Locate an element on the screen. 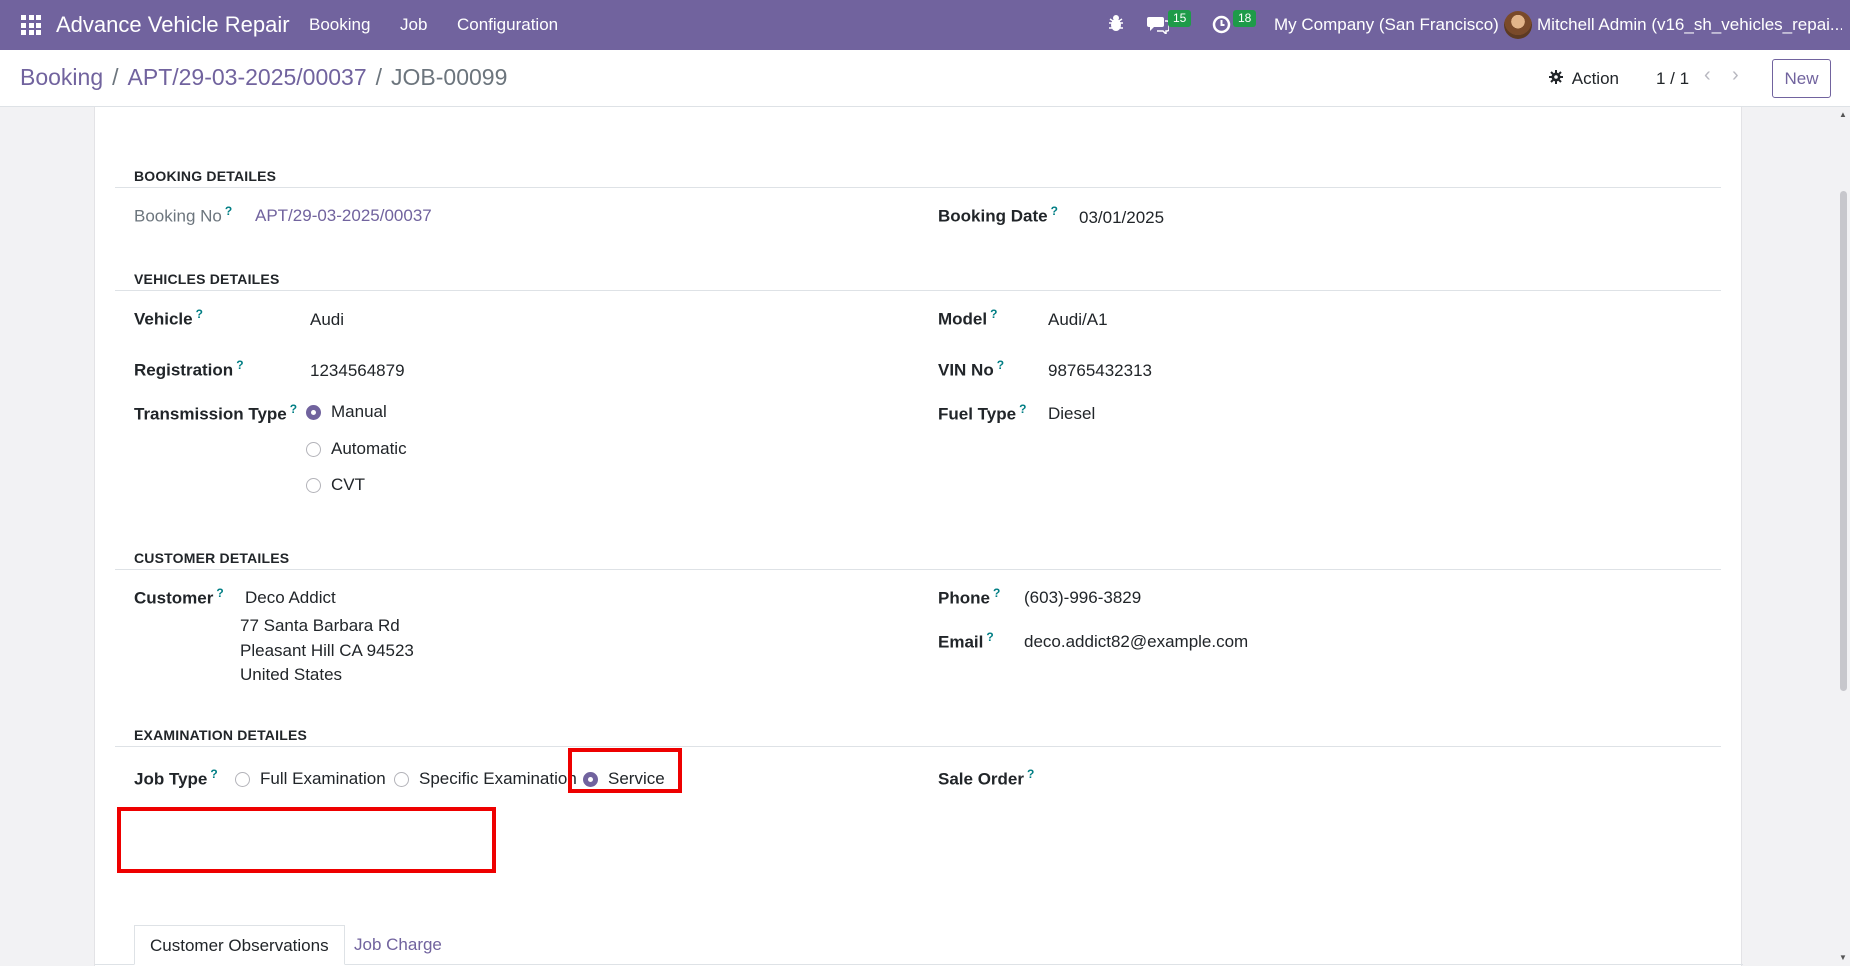 This screenshot has width=1850, height=966. customer-label: Customer? is located at coordinates (179, 597).